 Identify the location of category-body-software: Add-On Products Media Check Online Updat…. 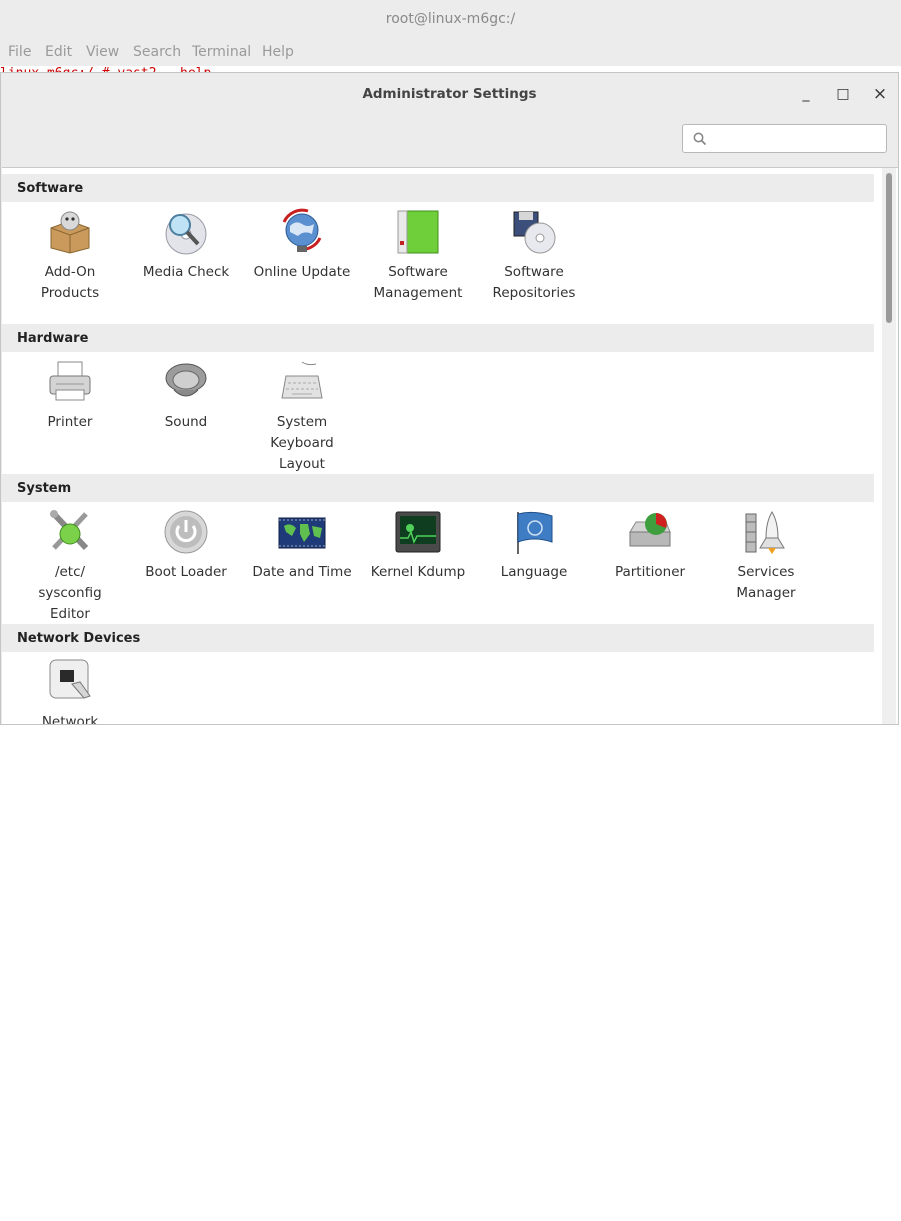
(444, 263).